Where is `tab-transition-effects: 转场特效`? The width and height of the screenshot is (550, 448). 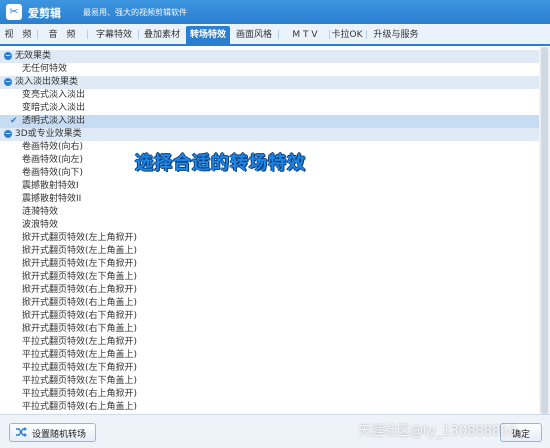
tab-transition-effects: 转场特效 is located at coordinates (208, 35).